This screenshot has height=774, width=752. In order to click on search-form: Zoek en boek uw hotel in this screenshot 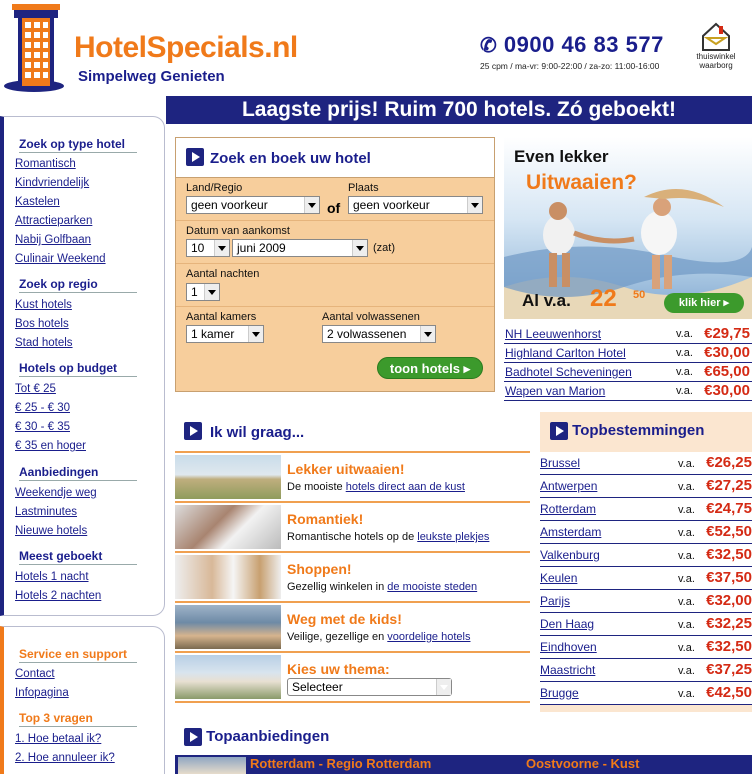, I will do `click(335, 264)`.